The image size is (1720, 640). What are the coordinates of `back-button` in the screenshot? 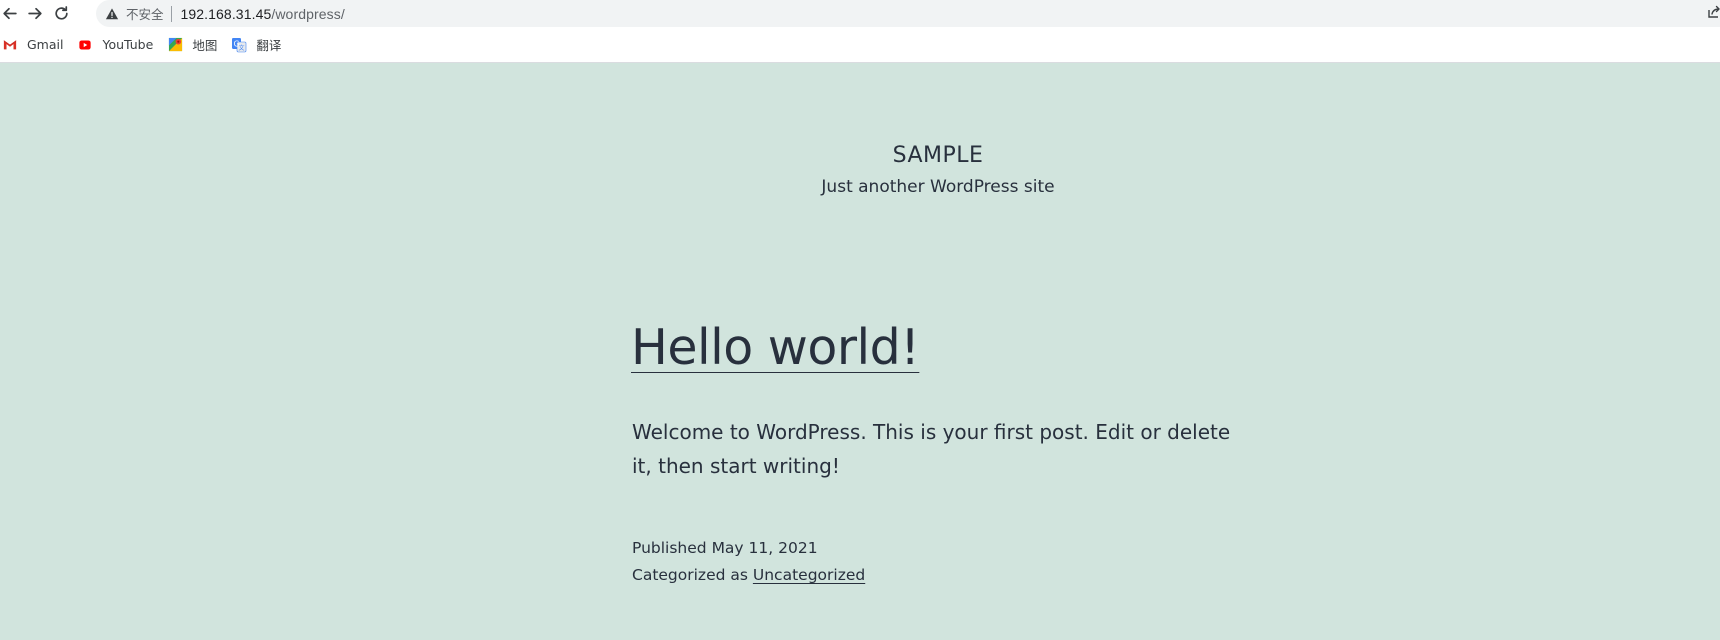 It's located at (11, 13).